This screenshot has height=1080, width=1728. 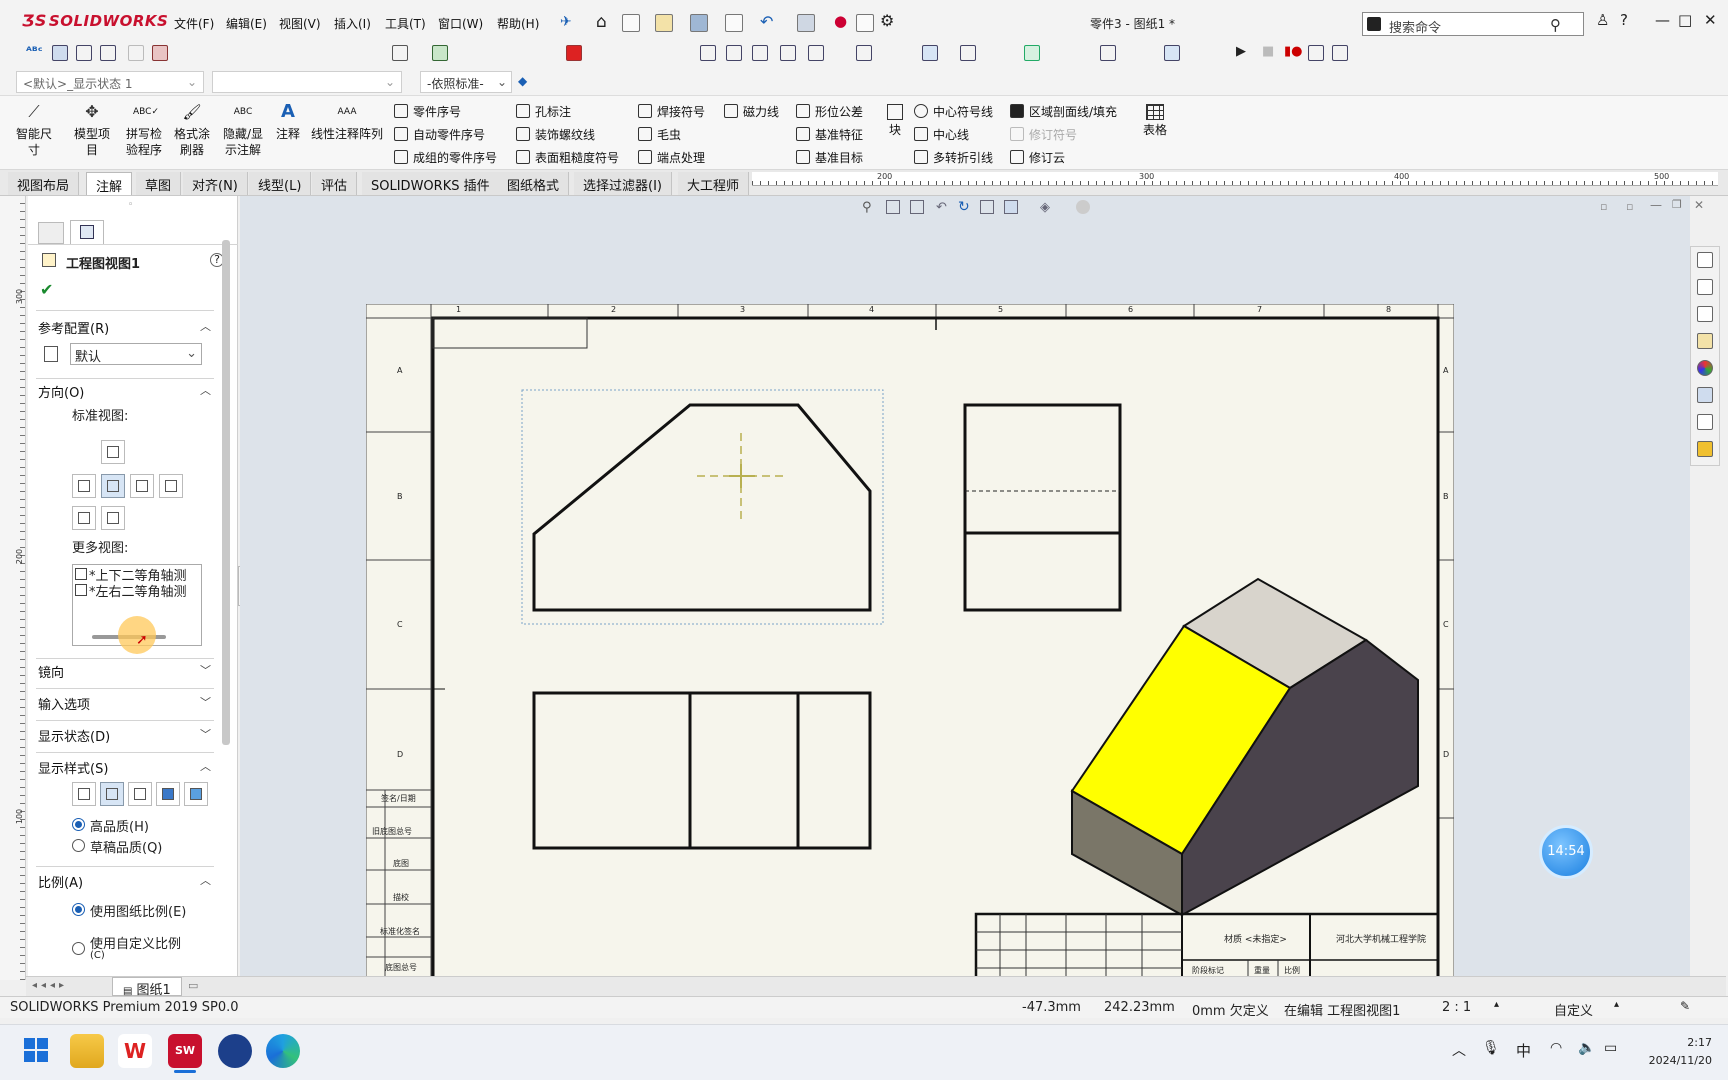 What do you see at coordinates (865, 23) in the screenshot?
I see `file-properties-icon` at bounding box center [865, 23].